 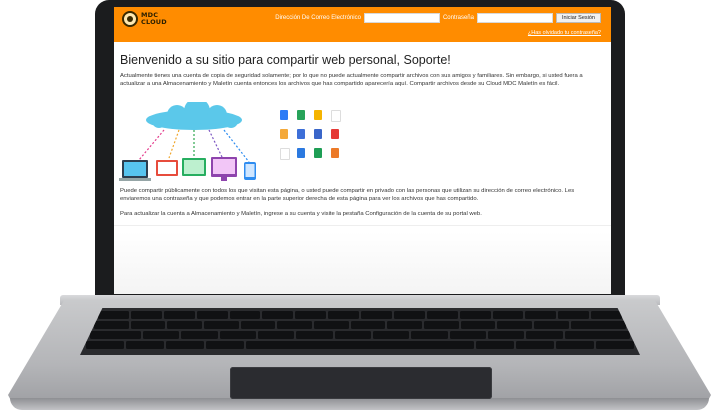 I want to click on spreadsheet-icon, so click(x=301, y=115).